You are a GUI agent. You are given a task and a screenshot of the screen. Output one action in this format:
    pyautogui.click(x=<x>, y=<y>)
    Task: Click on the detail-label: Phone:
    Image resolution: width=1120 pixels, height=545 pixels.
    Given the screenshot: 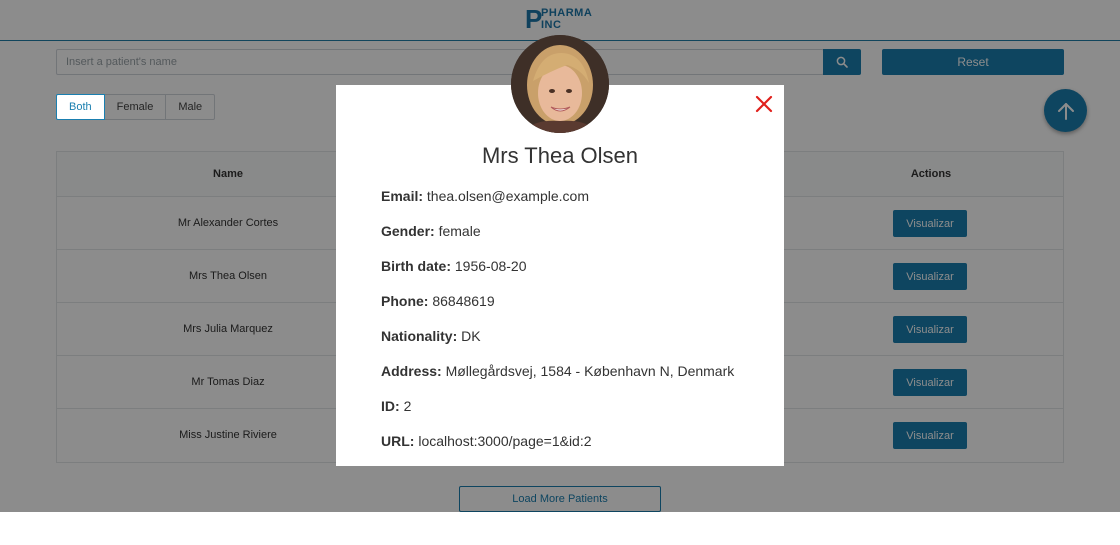 What is the action you would take?
    pyautogui.click(x=405, y=301)
    